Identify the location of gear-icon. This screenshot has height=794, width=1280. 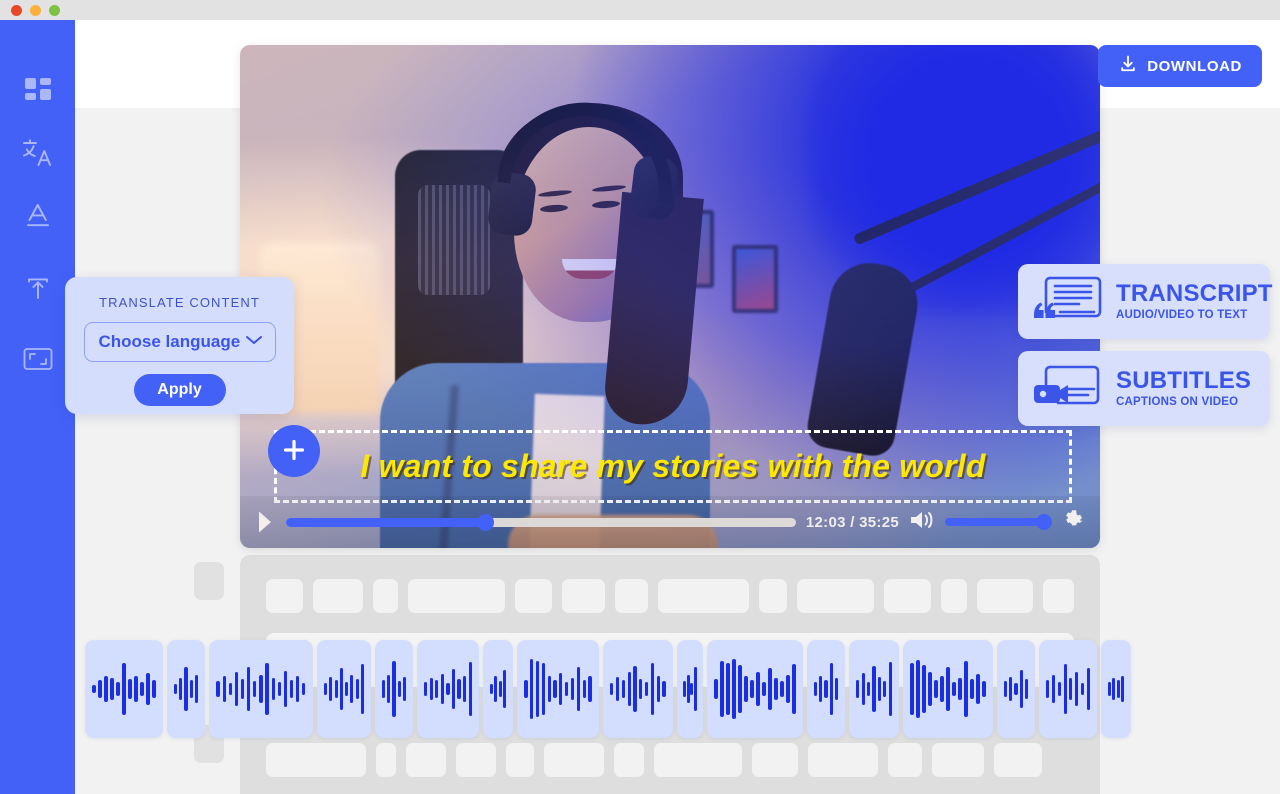
(1073, 522).